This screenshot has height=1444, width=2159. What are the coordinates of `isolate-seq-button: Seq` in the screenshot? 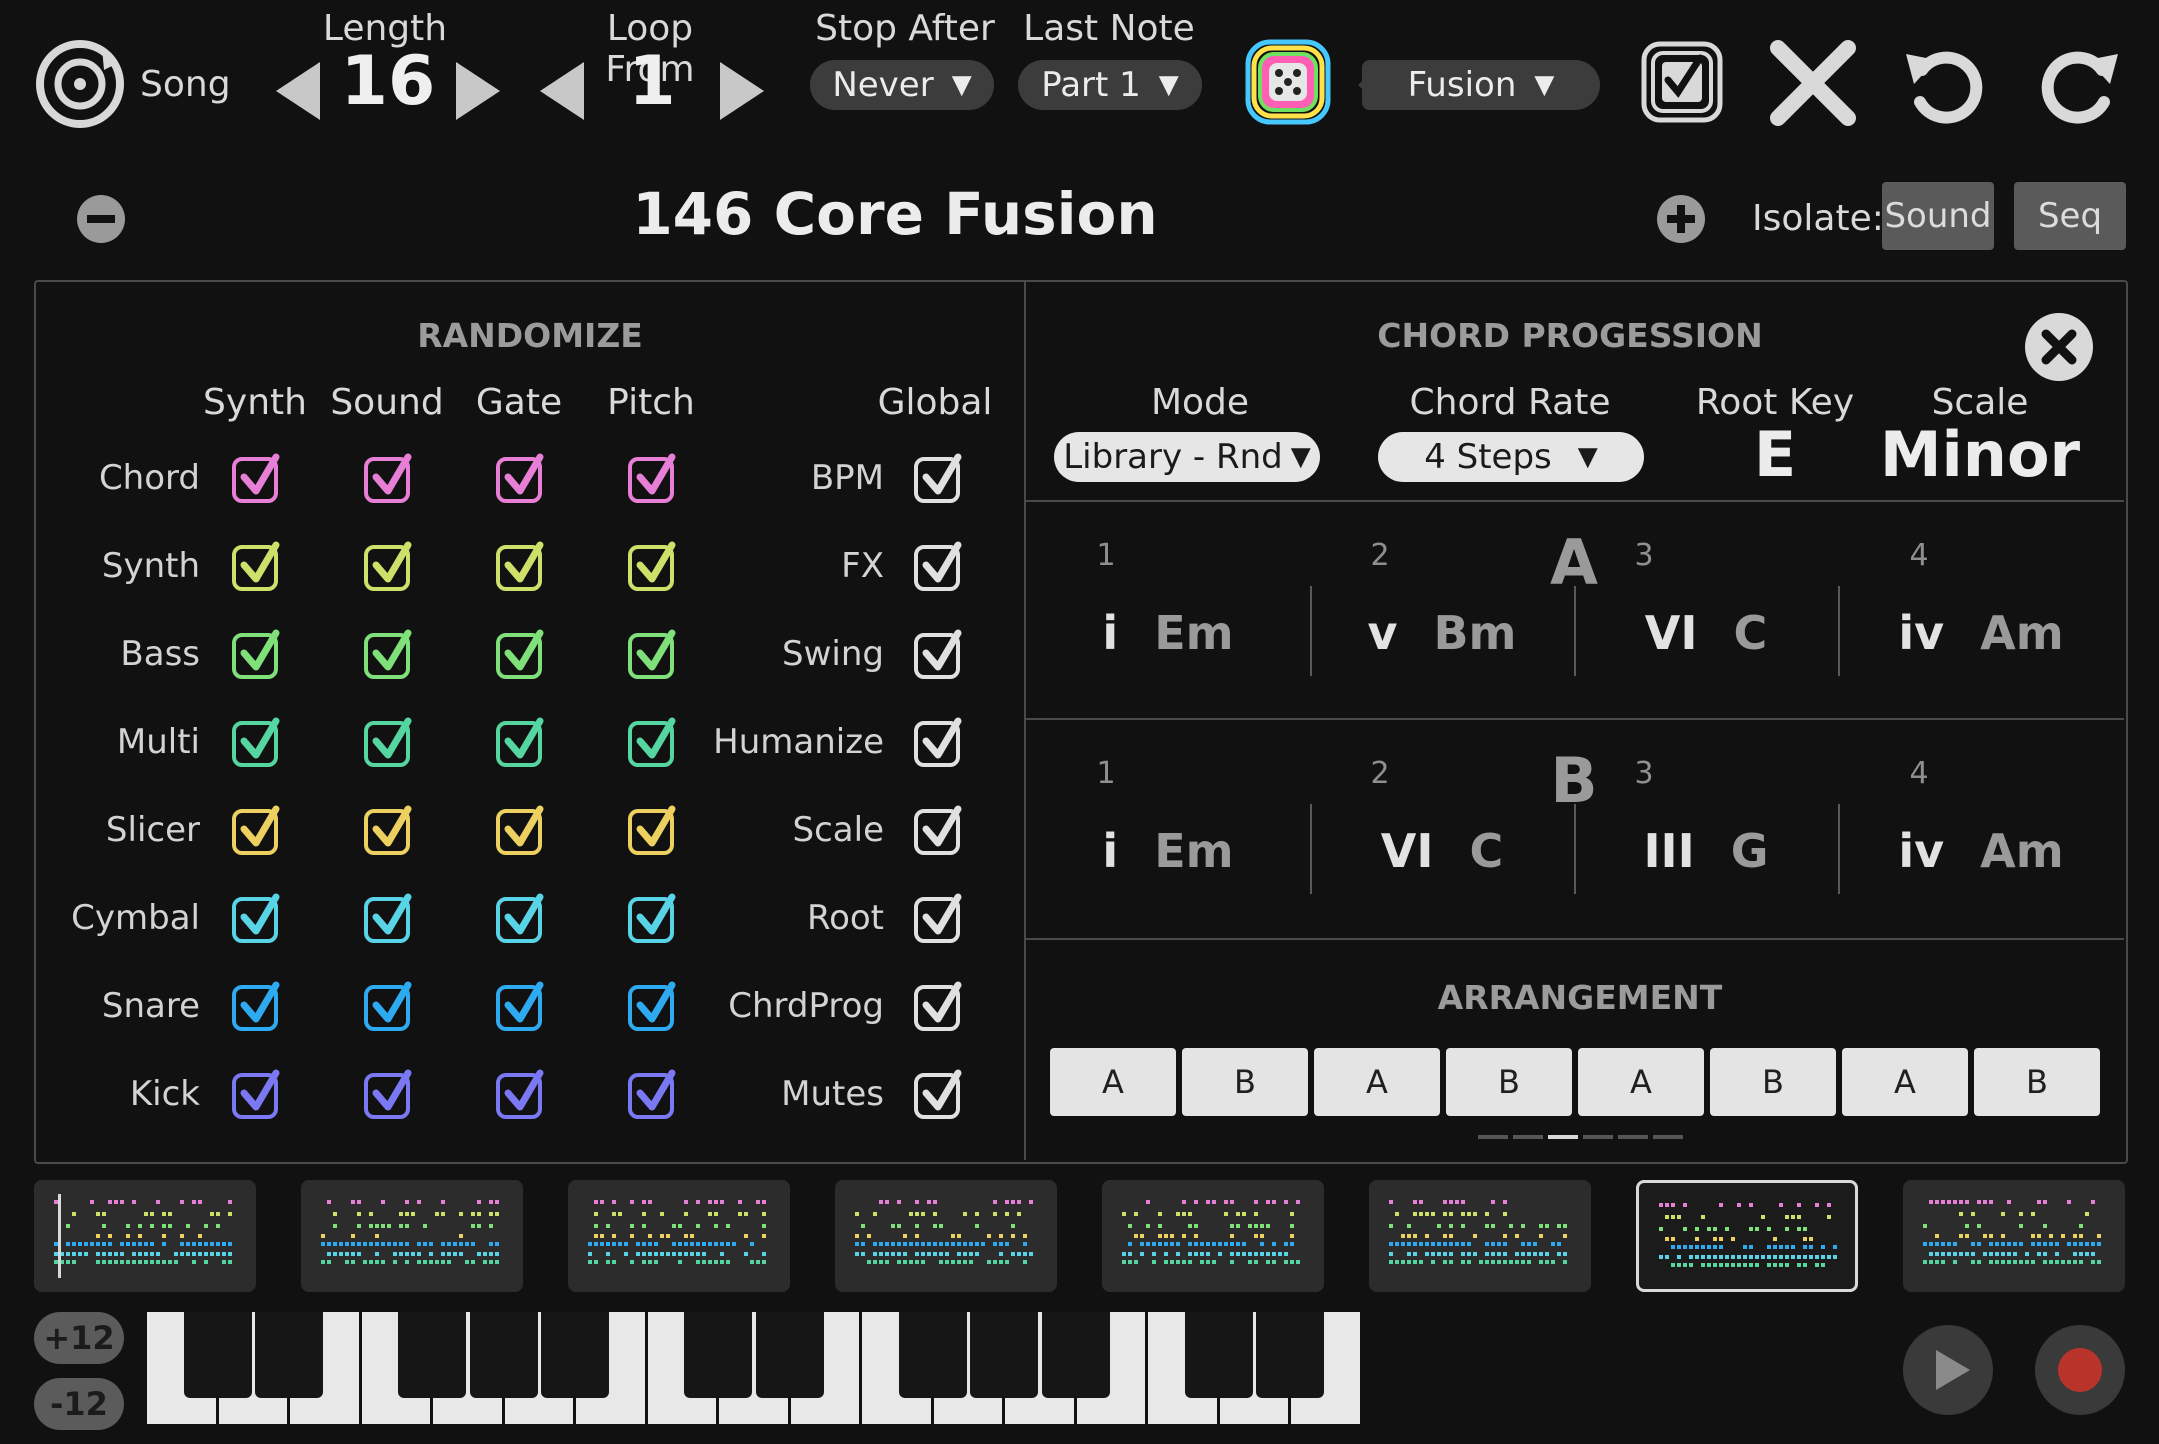 It's located at (2070, 216).